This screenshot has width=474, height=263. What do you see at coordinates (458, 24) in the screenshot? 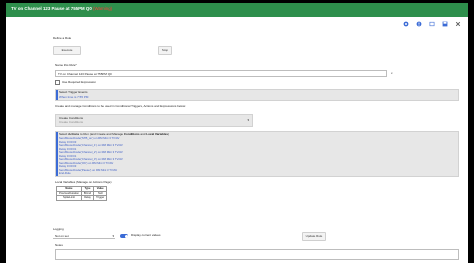
I see `close-icon` at bounding box center [458, 24].